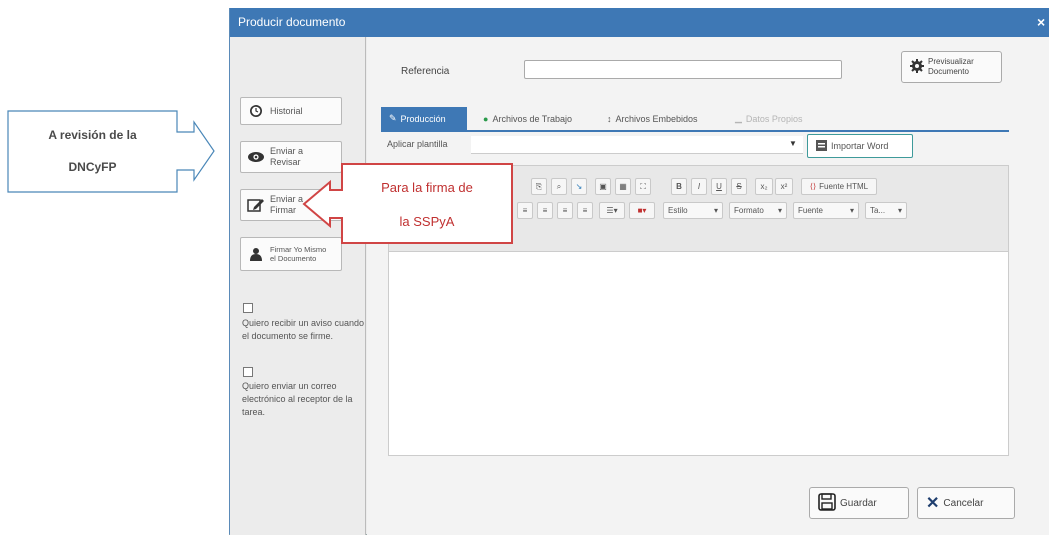  I want to click on word-icon, so click(821, 146).